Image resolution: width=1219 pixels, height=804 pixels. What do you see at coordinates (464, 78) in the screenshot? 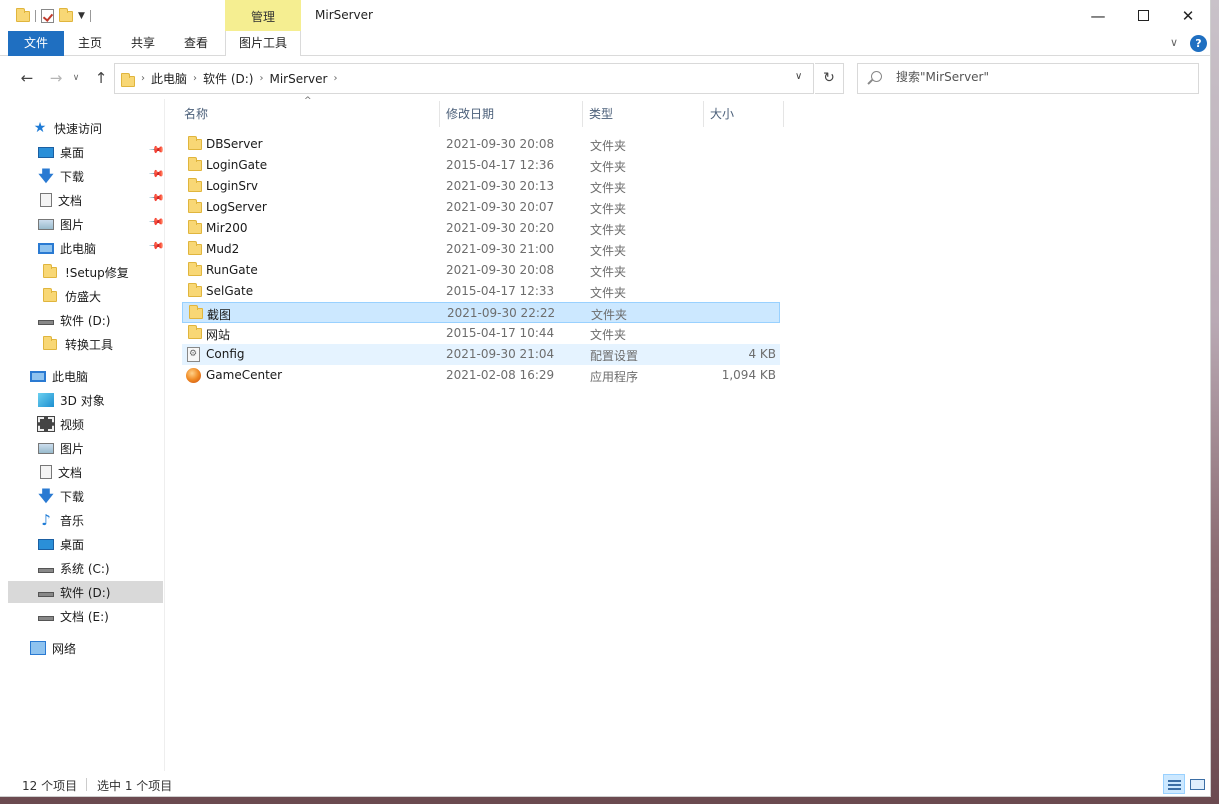
I see `address-bar: › 此电脑 › 软件 (D:) › MirServer › ∨` at bounding box center [464, 78].